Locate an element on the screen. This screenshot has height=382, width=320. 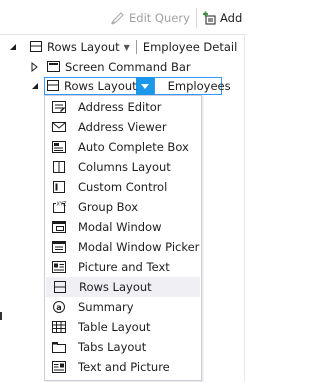
toolbar-separator is located at coordinates (196, 18).